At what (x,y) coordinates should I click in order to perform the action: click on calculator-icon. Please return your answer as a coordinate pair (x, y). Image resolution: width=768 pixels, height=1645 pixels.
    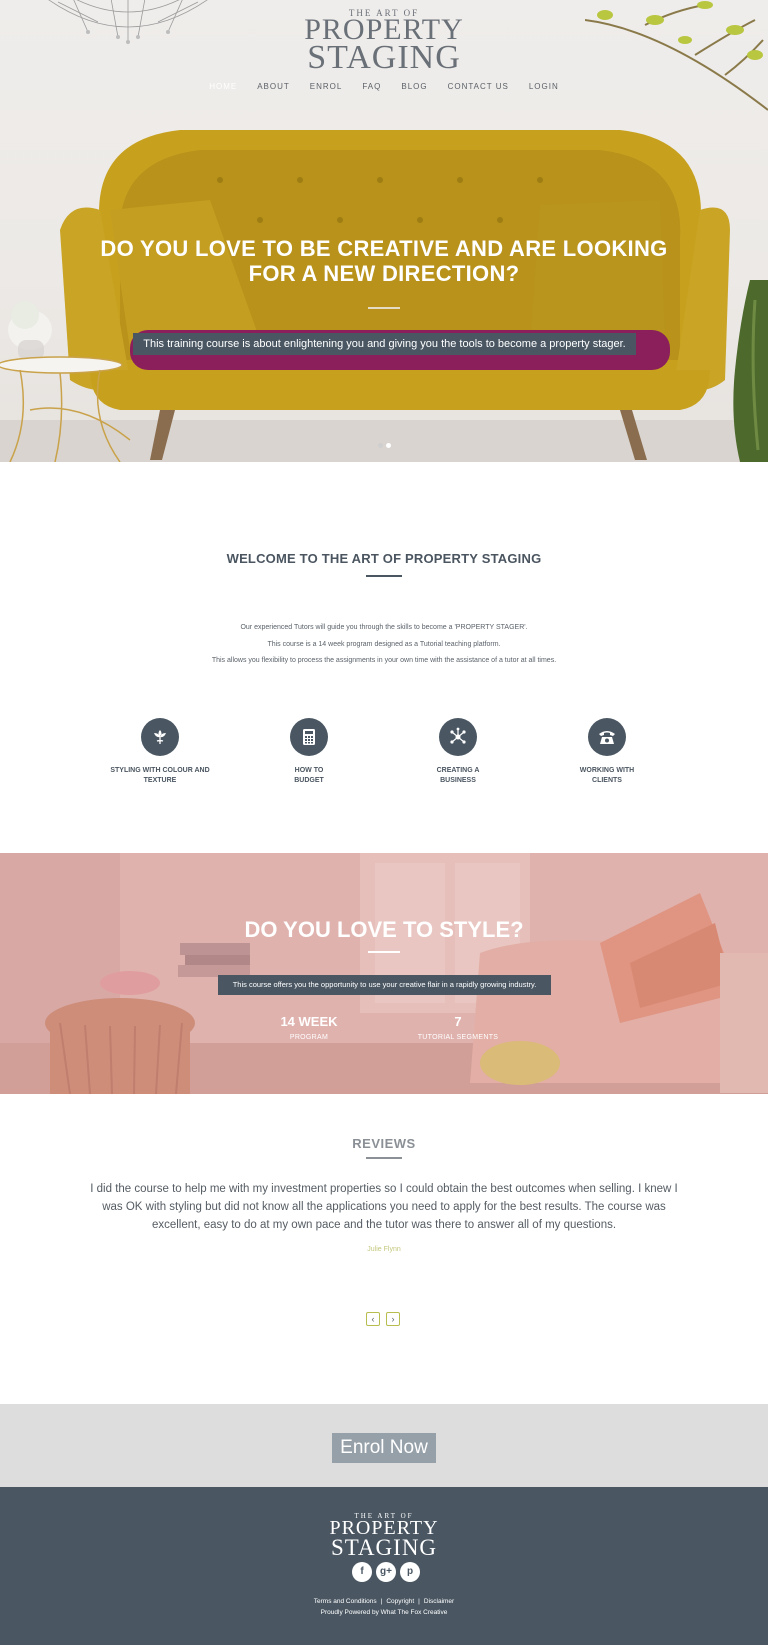
    Looking at the image, I should click on (309, 737).